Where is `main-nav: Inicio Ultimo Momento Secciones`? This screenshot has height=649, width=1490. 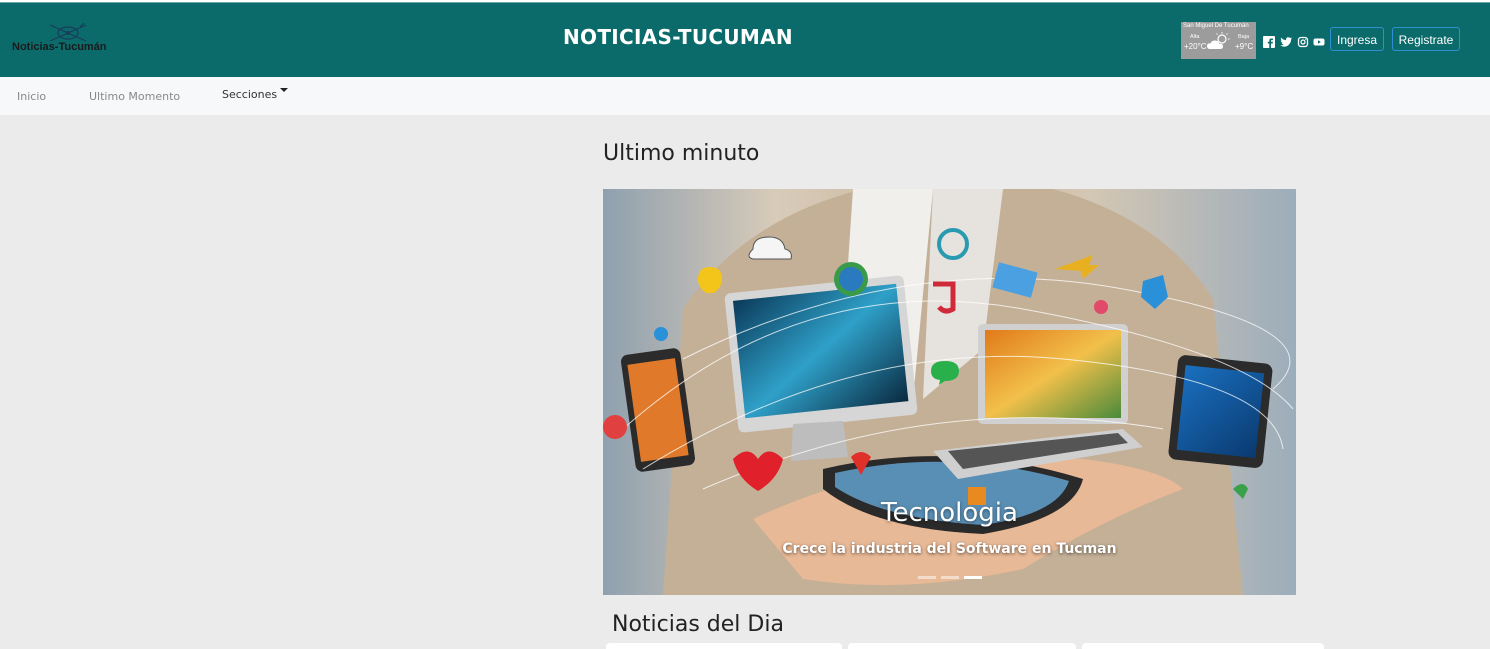
main-nav: Inicio Ultimo Momento Secciones is located at coordinates (745, 96).